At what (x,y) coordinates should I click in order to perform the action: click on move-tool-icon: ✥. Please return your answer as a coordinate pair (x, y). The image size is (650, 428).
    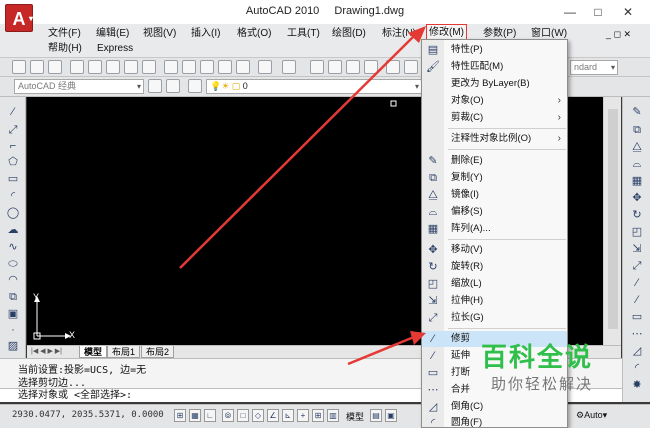
    Looking at the image, I should click on (637, 198).